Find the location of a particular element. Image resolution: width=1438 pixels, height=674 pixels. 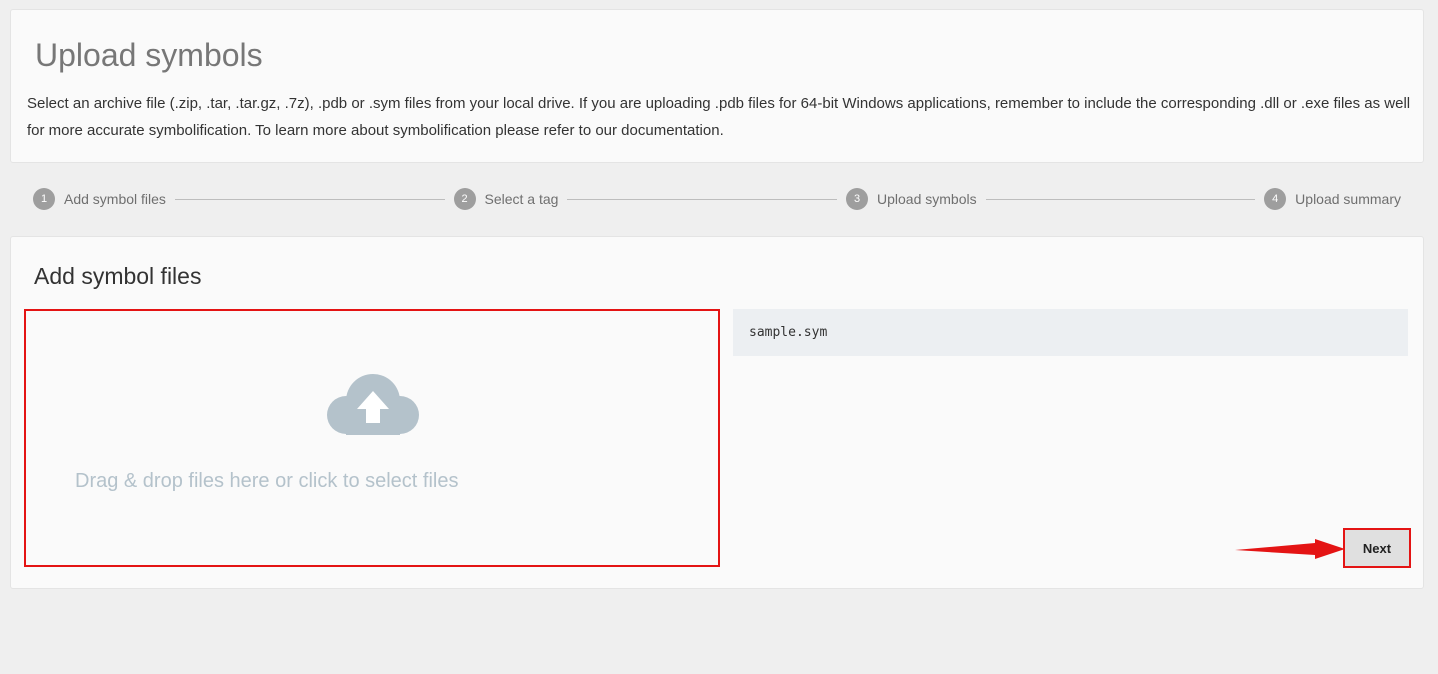

step-upload-summary: 4 Upload summary is located at coordinates (1332, 199).